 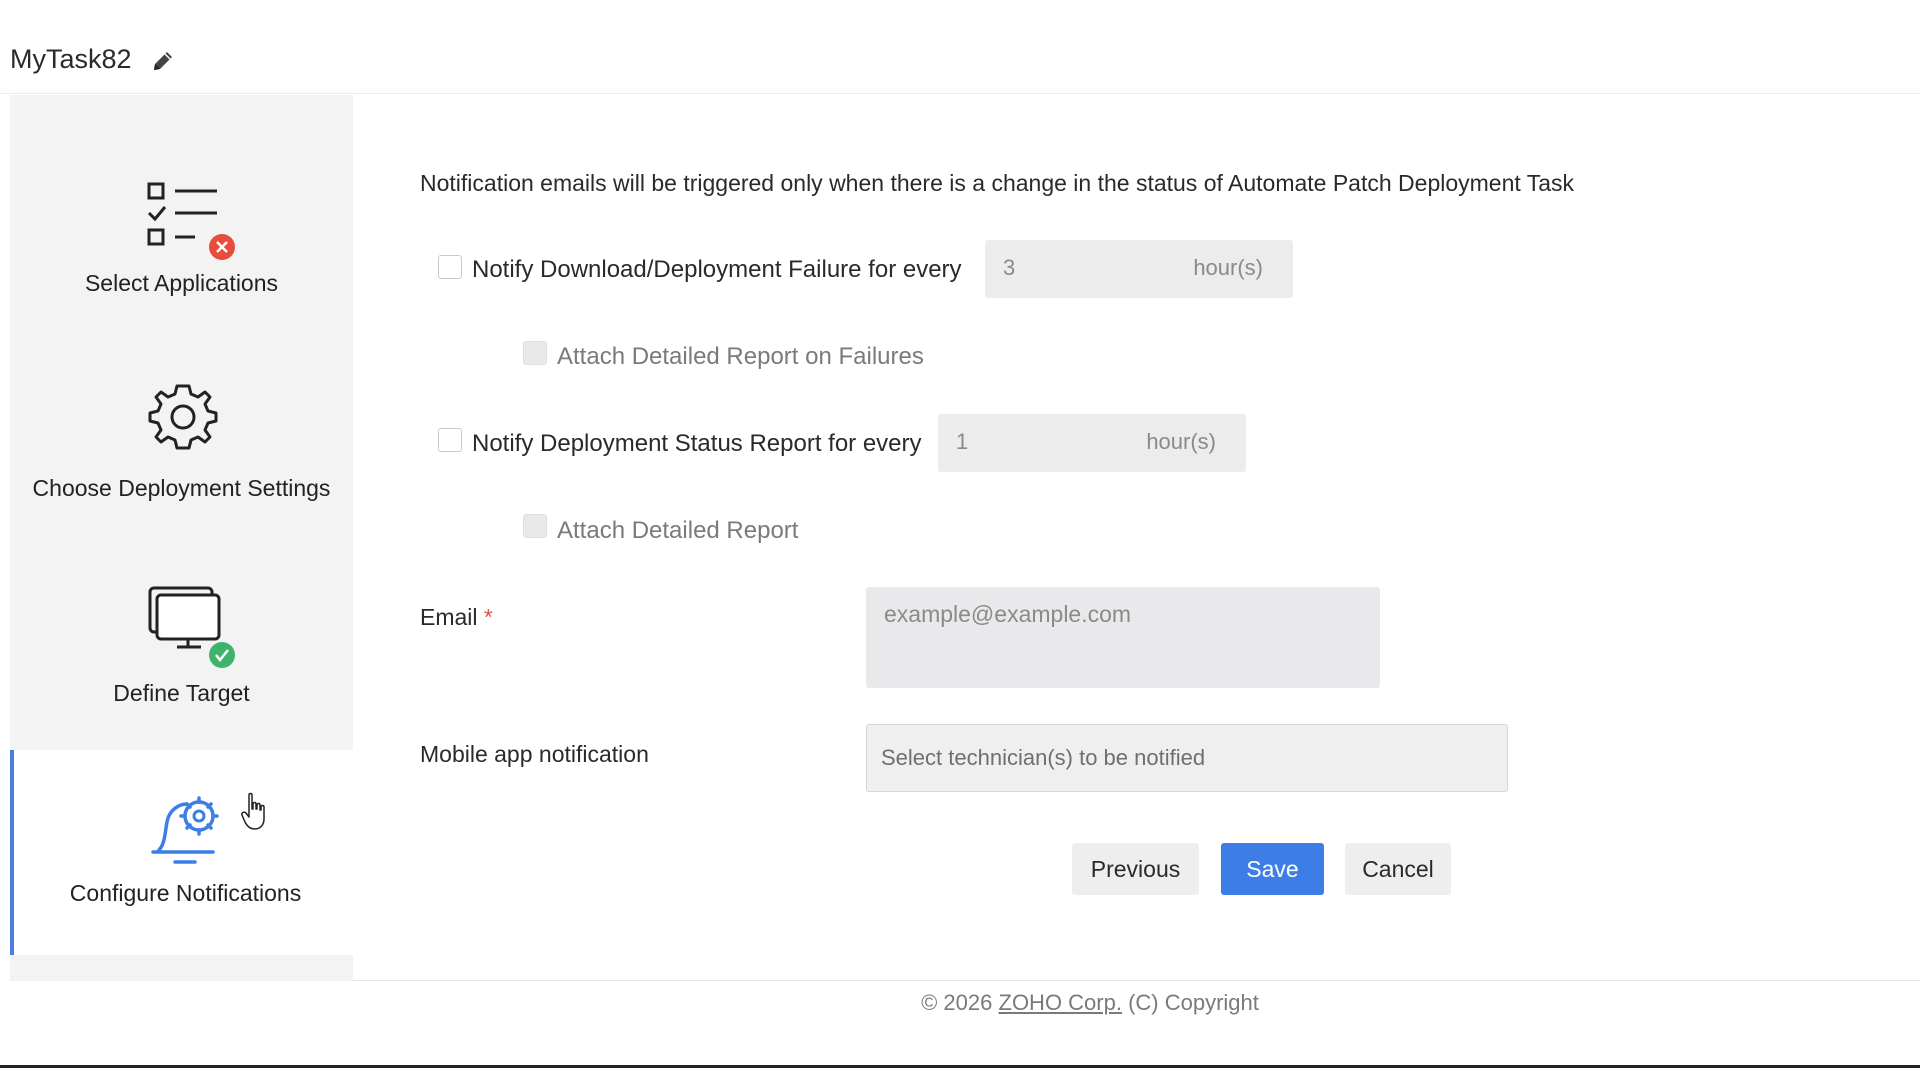 What do you see at coordinates (181, 607) in the screenshot?
I see `step-define-target: Define Target` at bounding box center [181, 607].